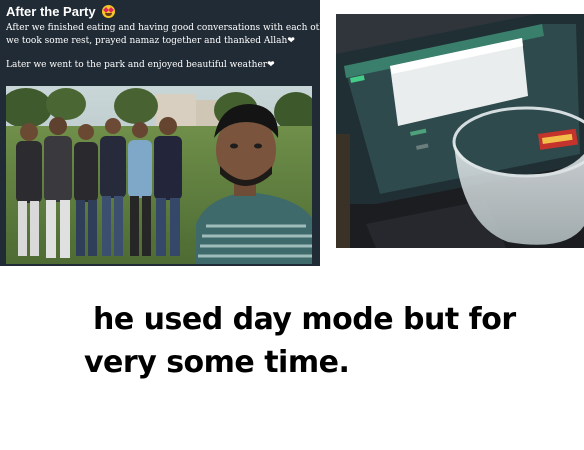 The width and height of the screenshot is (584, 450). Describe the element at coordinates (108, 11) in the screenshot. I see `star-struck-emoji-icon` at that location.